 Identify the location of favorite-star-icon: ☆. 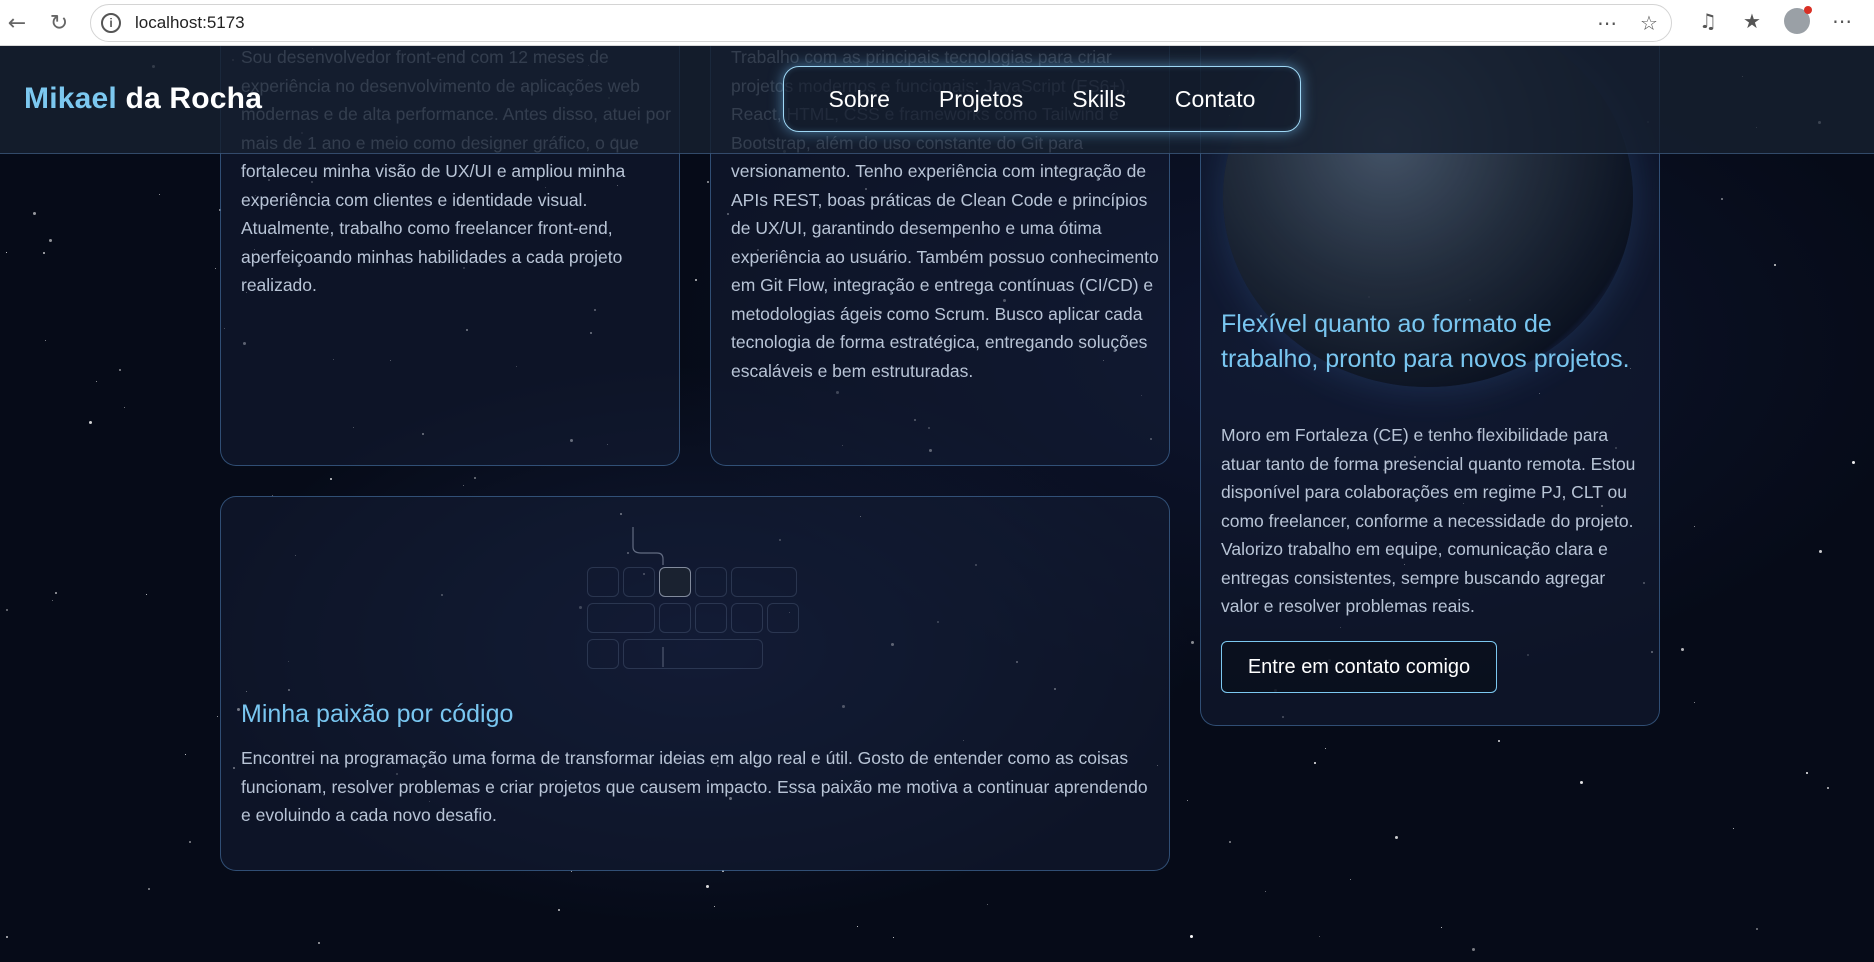
(1649, 23).